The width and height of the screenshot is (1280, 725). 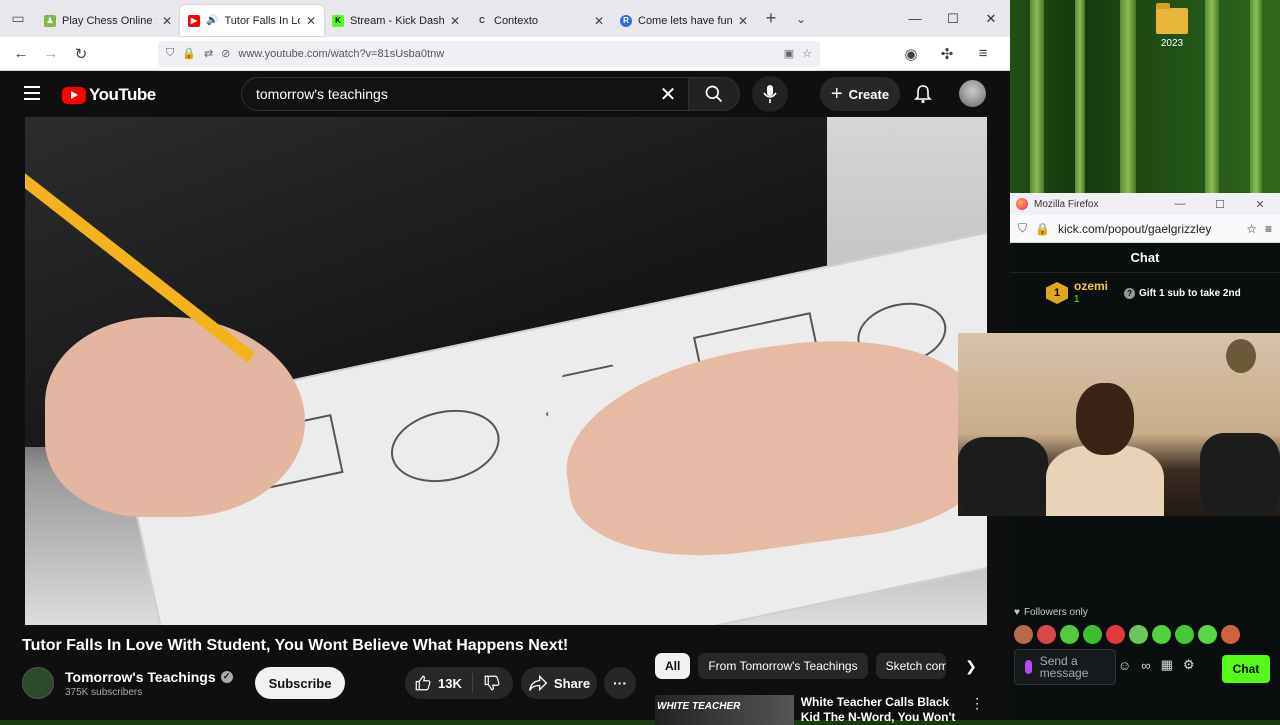 What do you see at coordinates (977, 710) in the screenshot?
I see `recommended-more-icon: ⋮` at bounding box center [977, 710].